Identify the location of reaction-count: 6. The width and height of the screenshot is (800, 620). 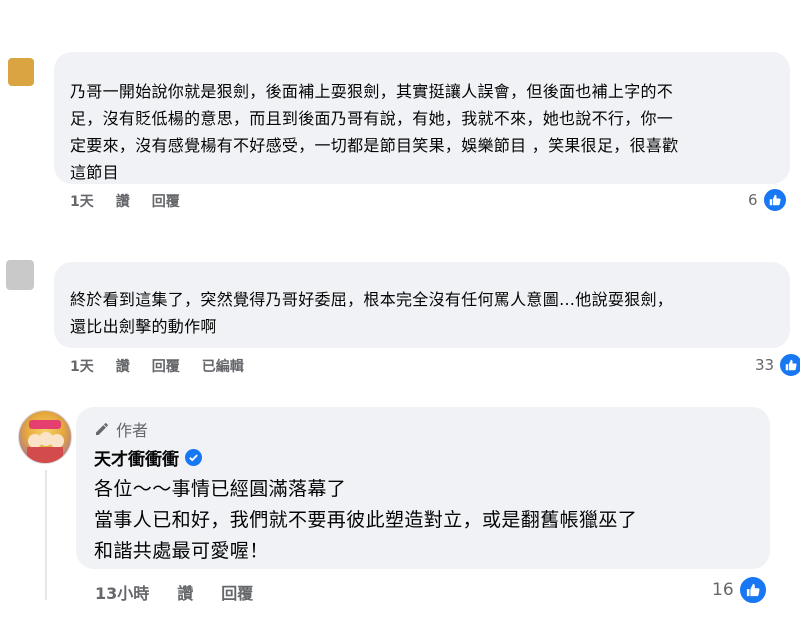
(768, 200).